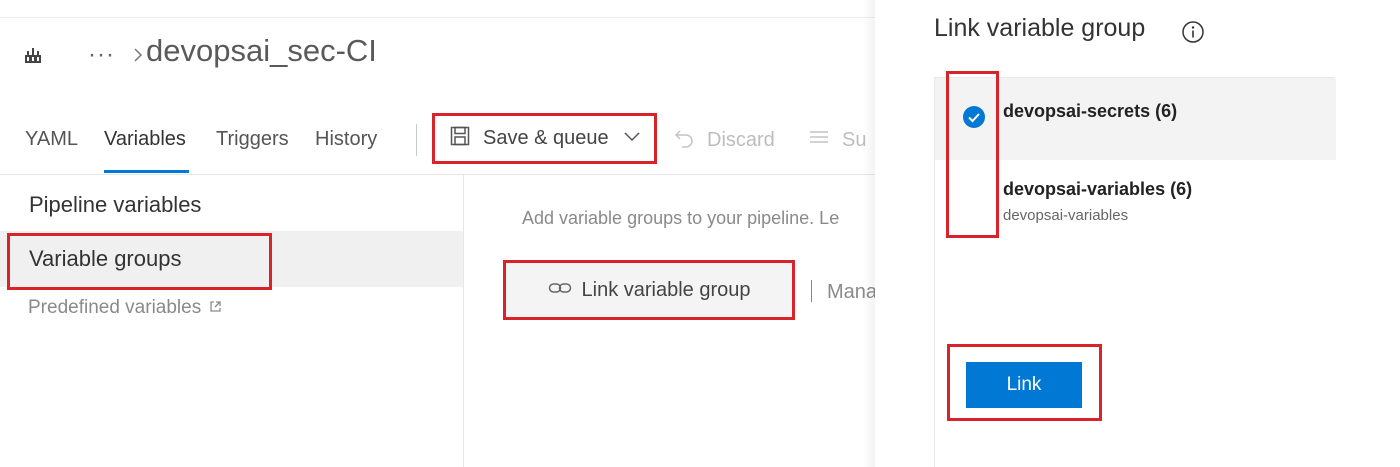 Image resolution: width=1400 pixels, height=467 pixels. Describe the element at coordinates (101, 55) in the screenshot. I see `more-actions-icon: ···` at that location.